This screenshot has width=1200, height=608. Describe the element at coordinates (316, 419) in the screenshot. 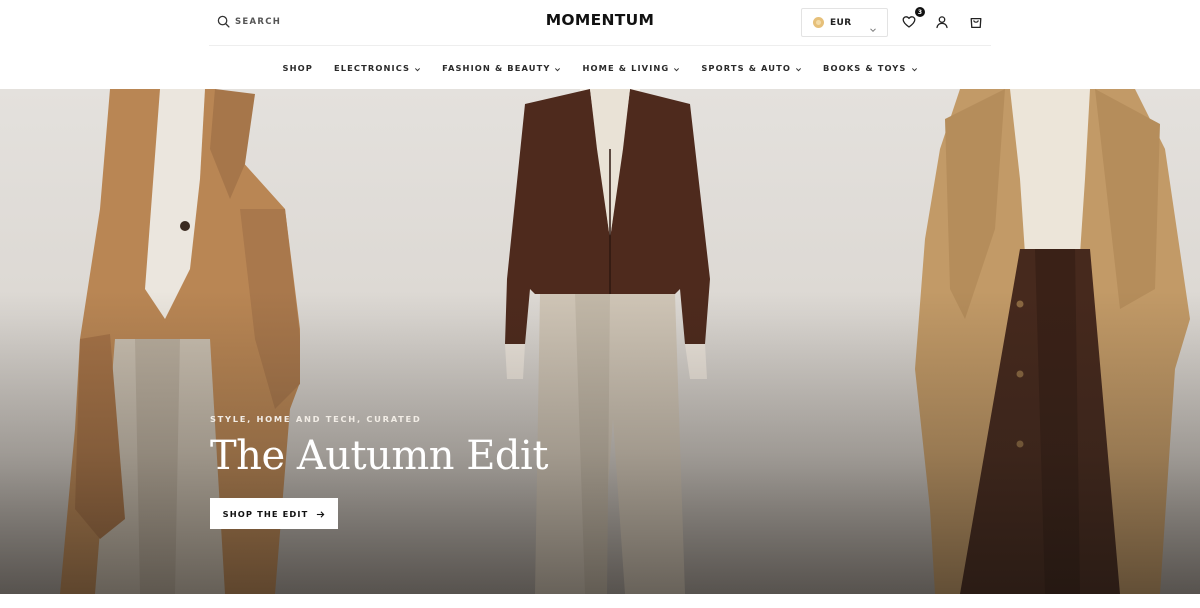

I see `hero-kicker: STYLE, HOME AND TECH, CURATED` at that location.